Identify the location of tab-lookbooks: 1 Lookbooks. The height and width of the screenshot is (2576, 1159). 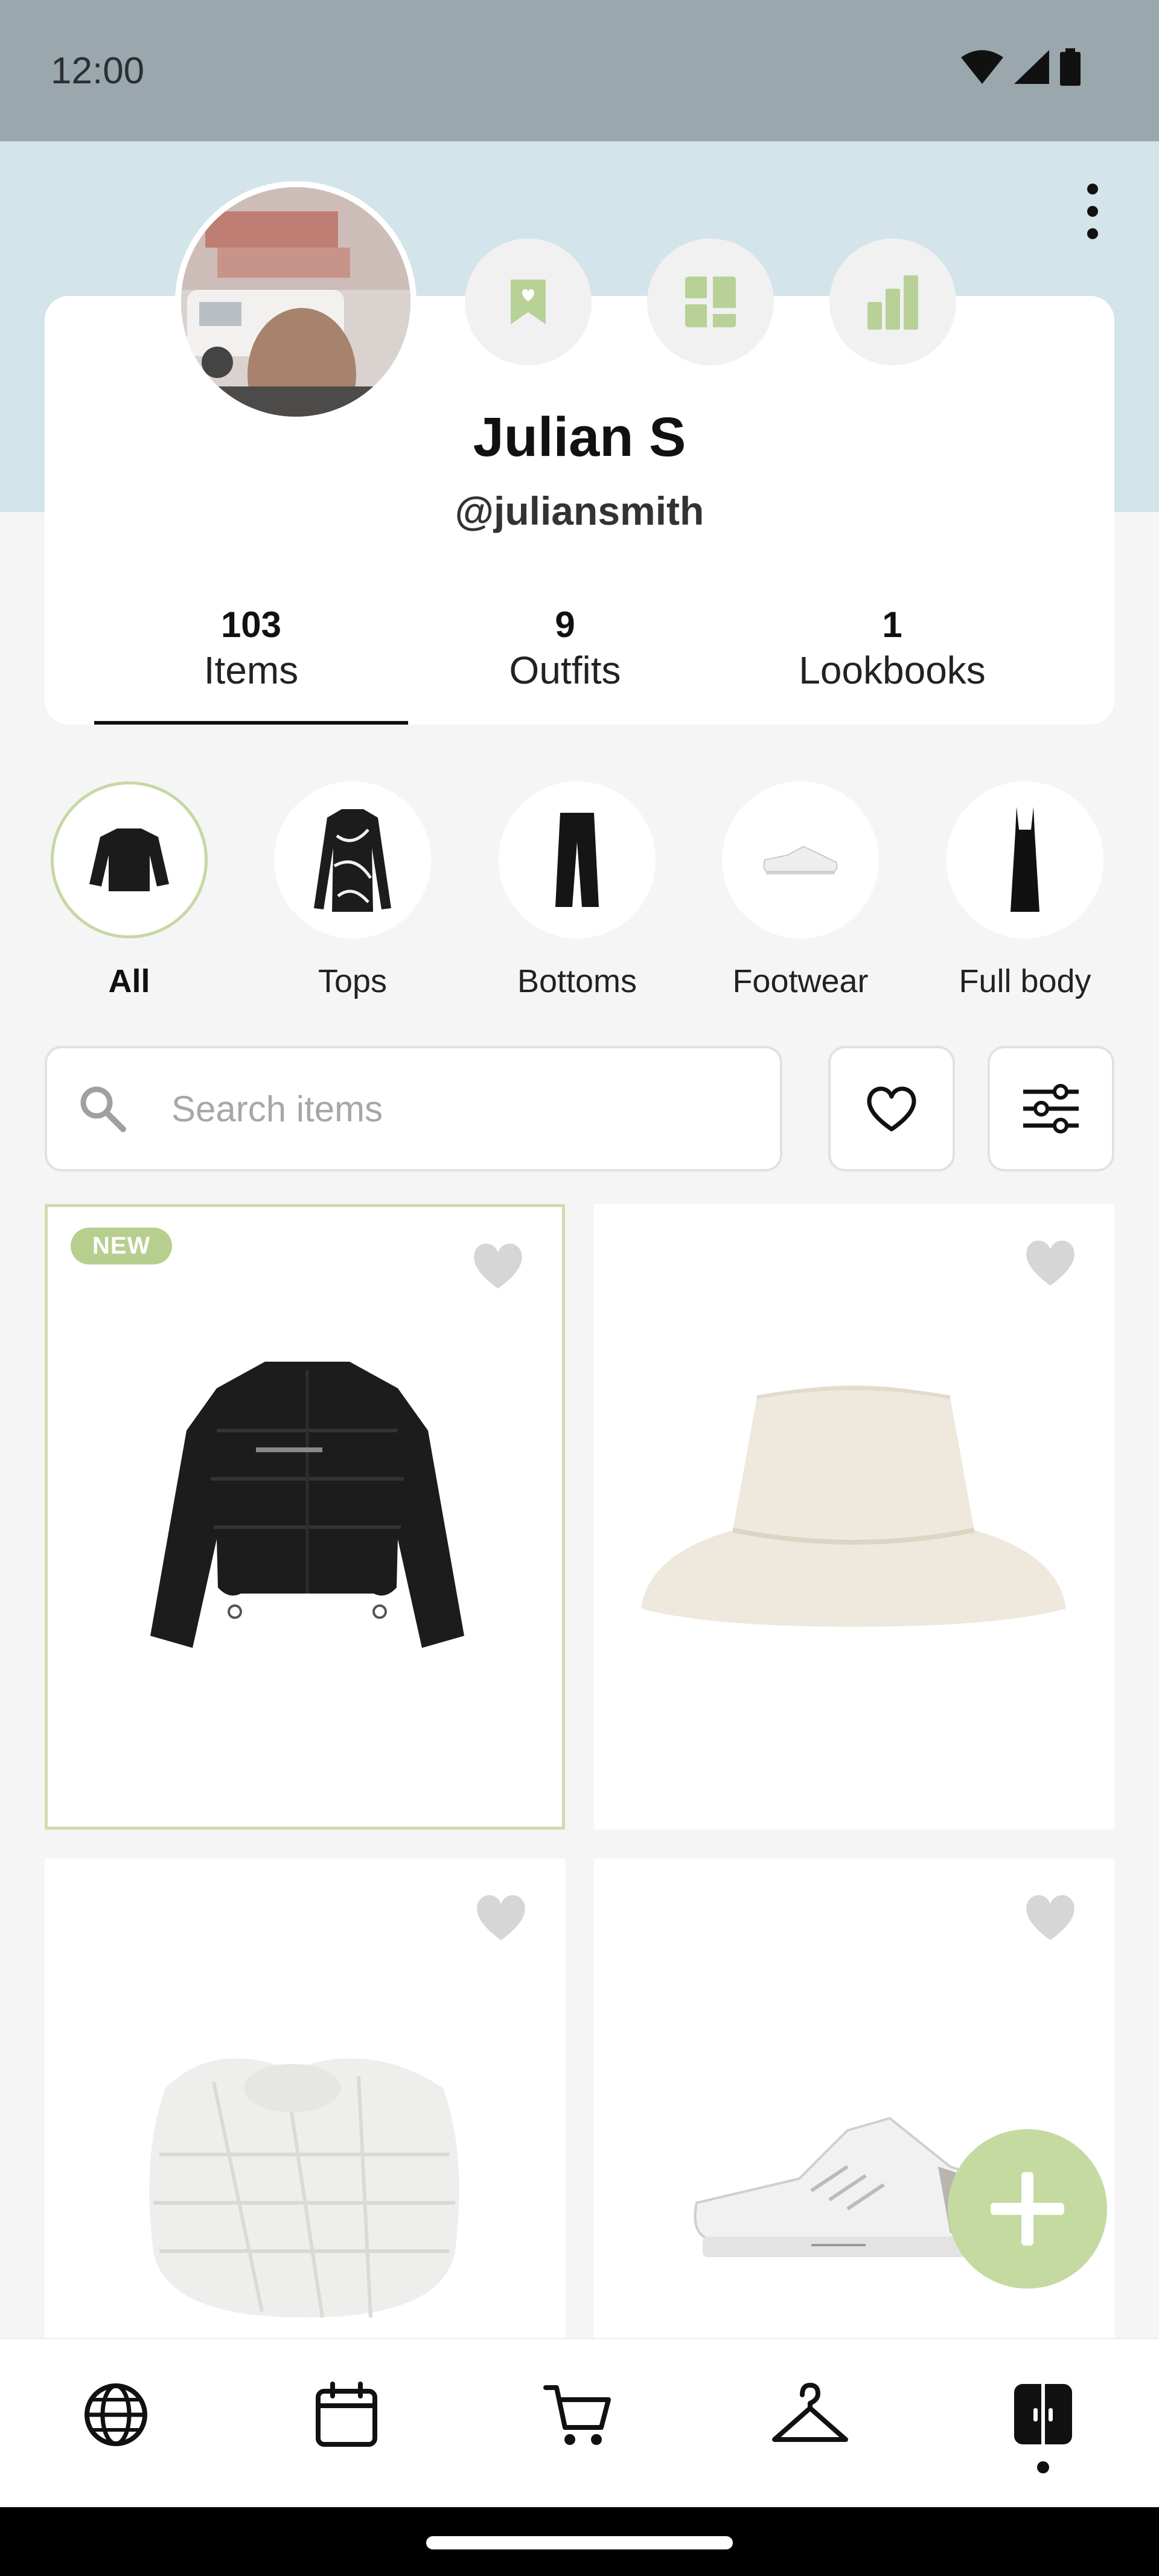
(892, 648).